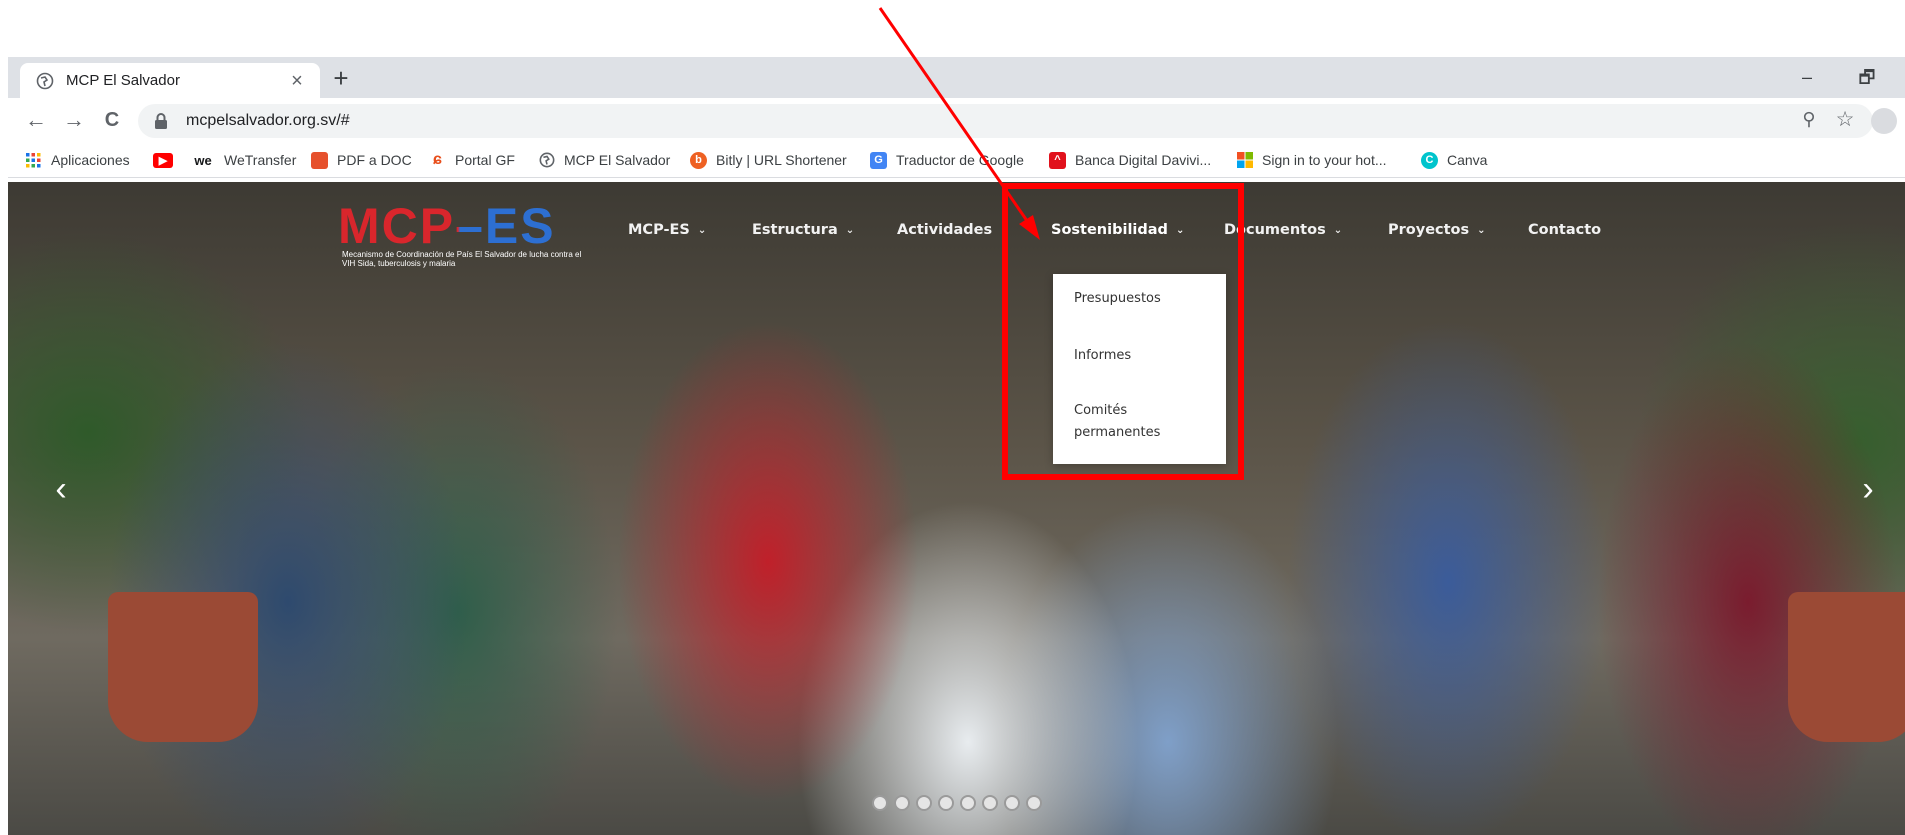  What do you see at coordinates (959, 123) in the screenshot?
I see `annotation-arrow` at bounding box center [959, 123].